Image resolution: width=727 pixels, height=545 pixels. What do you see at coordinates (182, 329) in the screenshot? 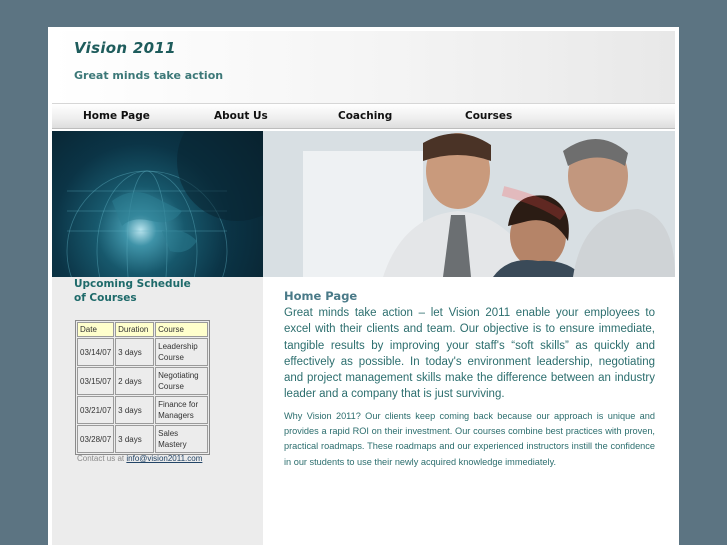
I see `column-header-course: Course` at bounding box center [182, 329].